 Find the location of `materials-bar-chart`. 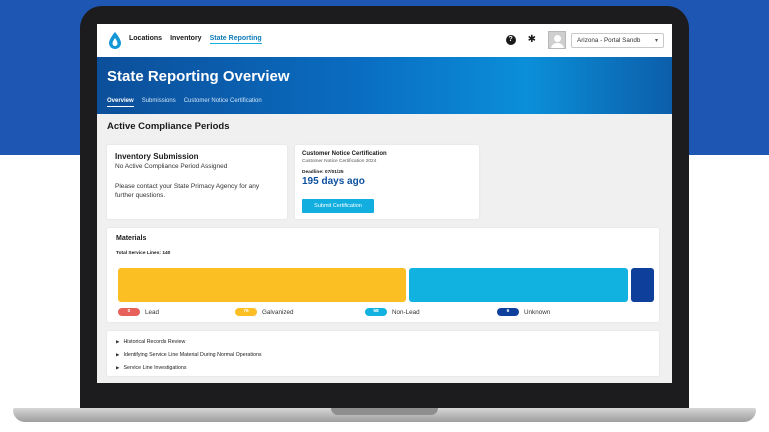

materials-bar-chart is located at coordinates (386, 285).